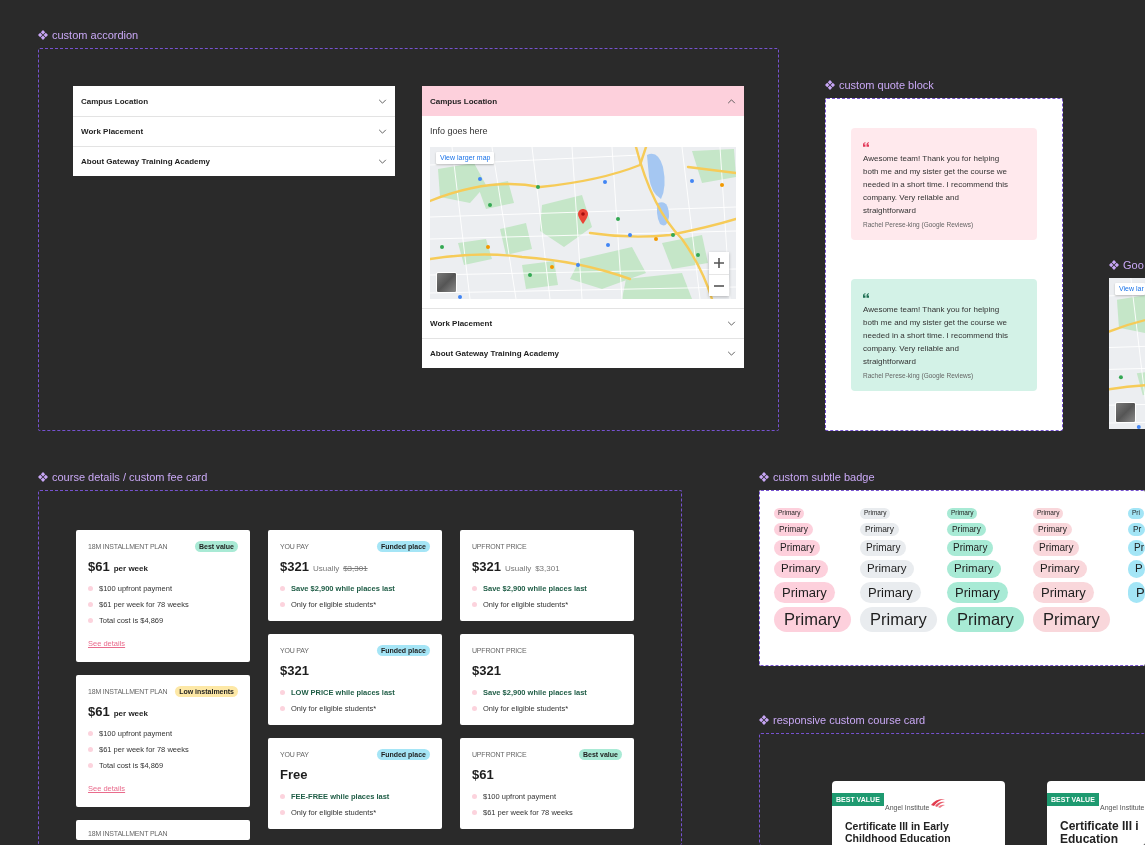  I want to click on course-title: Childhood Education, so click(898, 838).